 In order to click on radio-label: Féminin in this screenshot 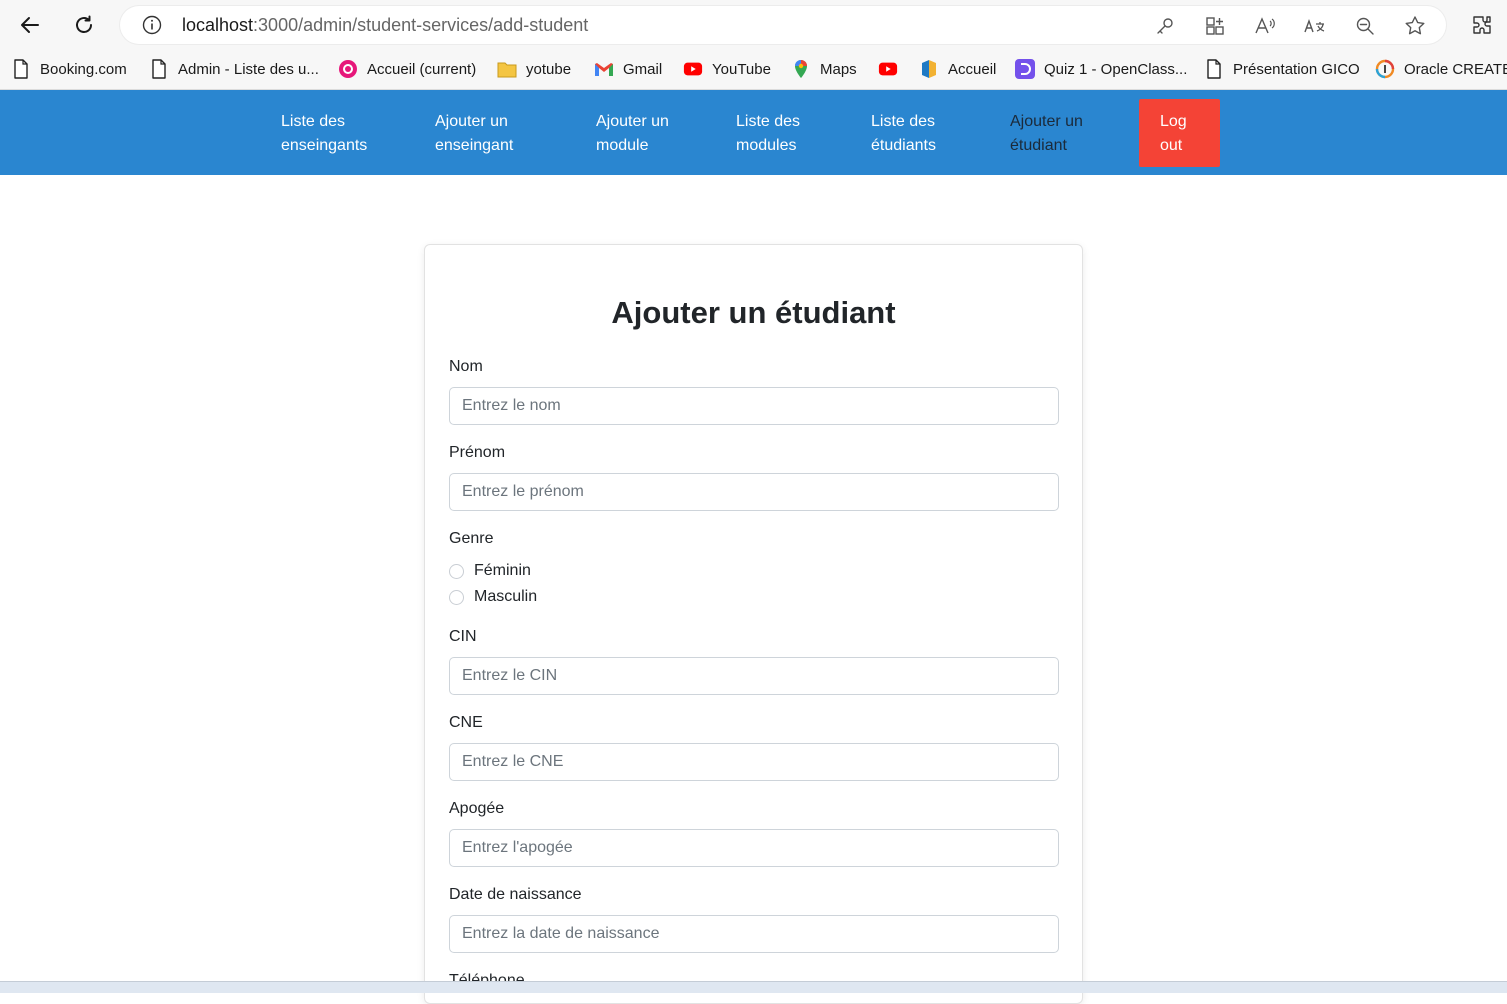, I will do `click(502, 570)`.